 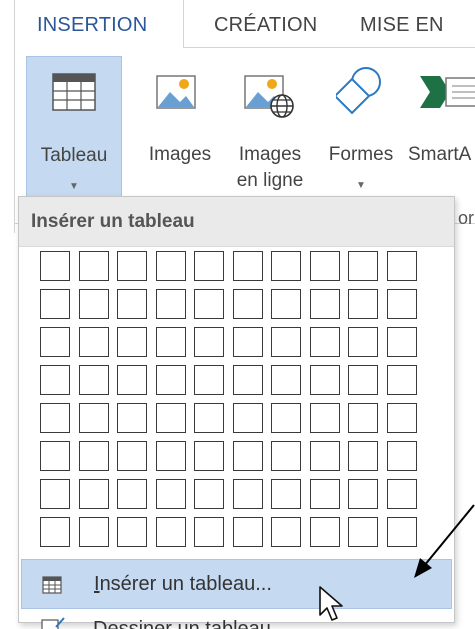 I want to click on tab-insertion: INSERTION, so click(x=99, y=24).